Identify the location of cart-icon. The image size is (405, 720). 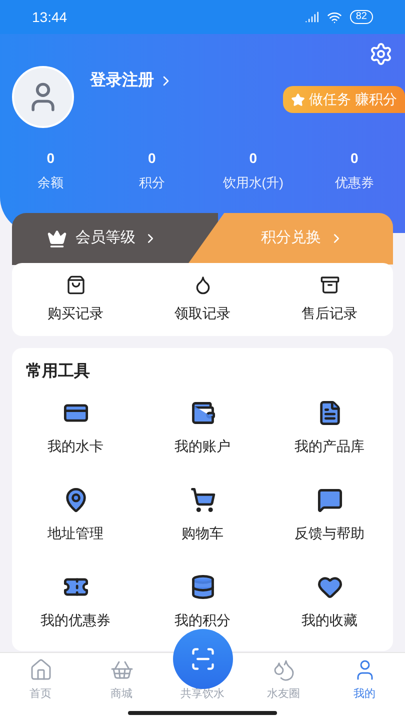
(203, 499).